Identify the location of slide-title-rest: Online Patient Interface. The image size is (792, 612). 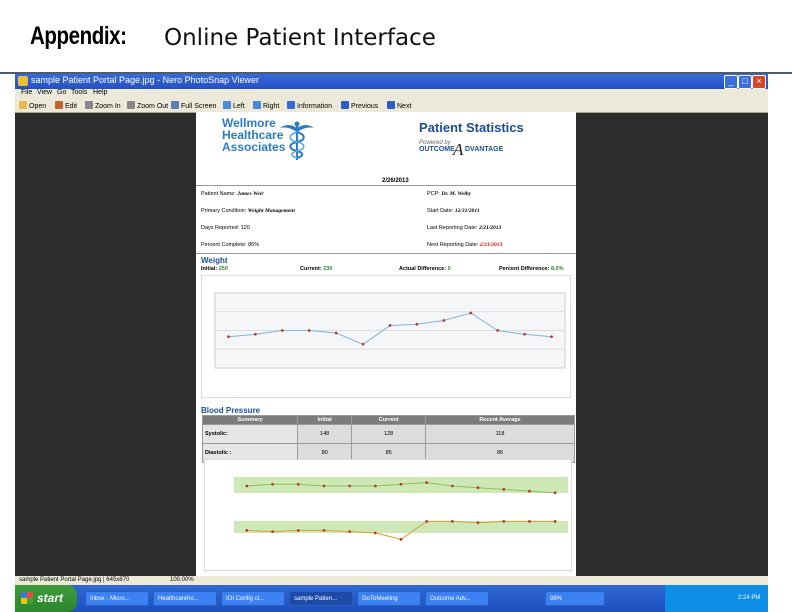
(300, 38).